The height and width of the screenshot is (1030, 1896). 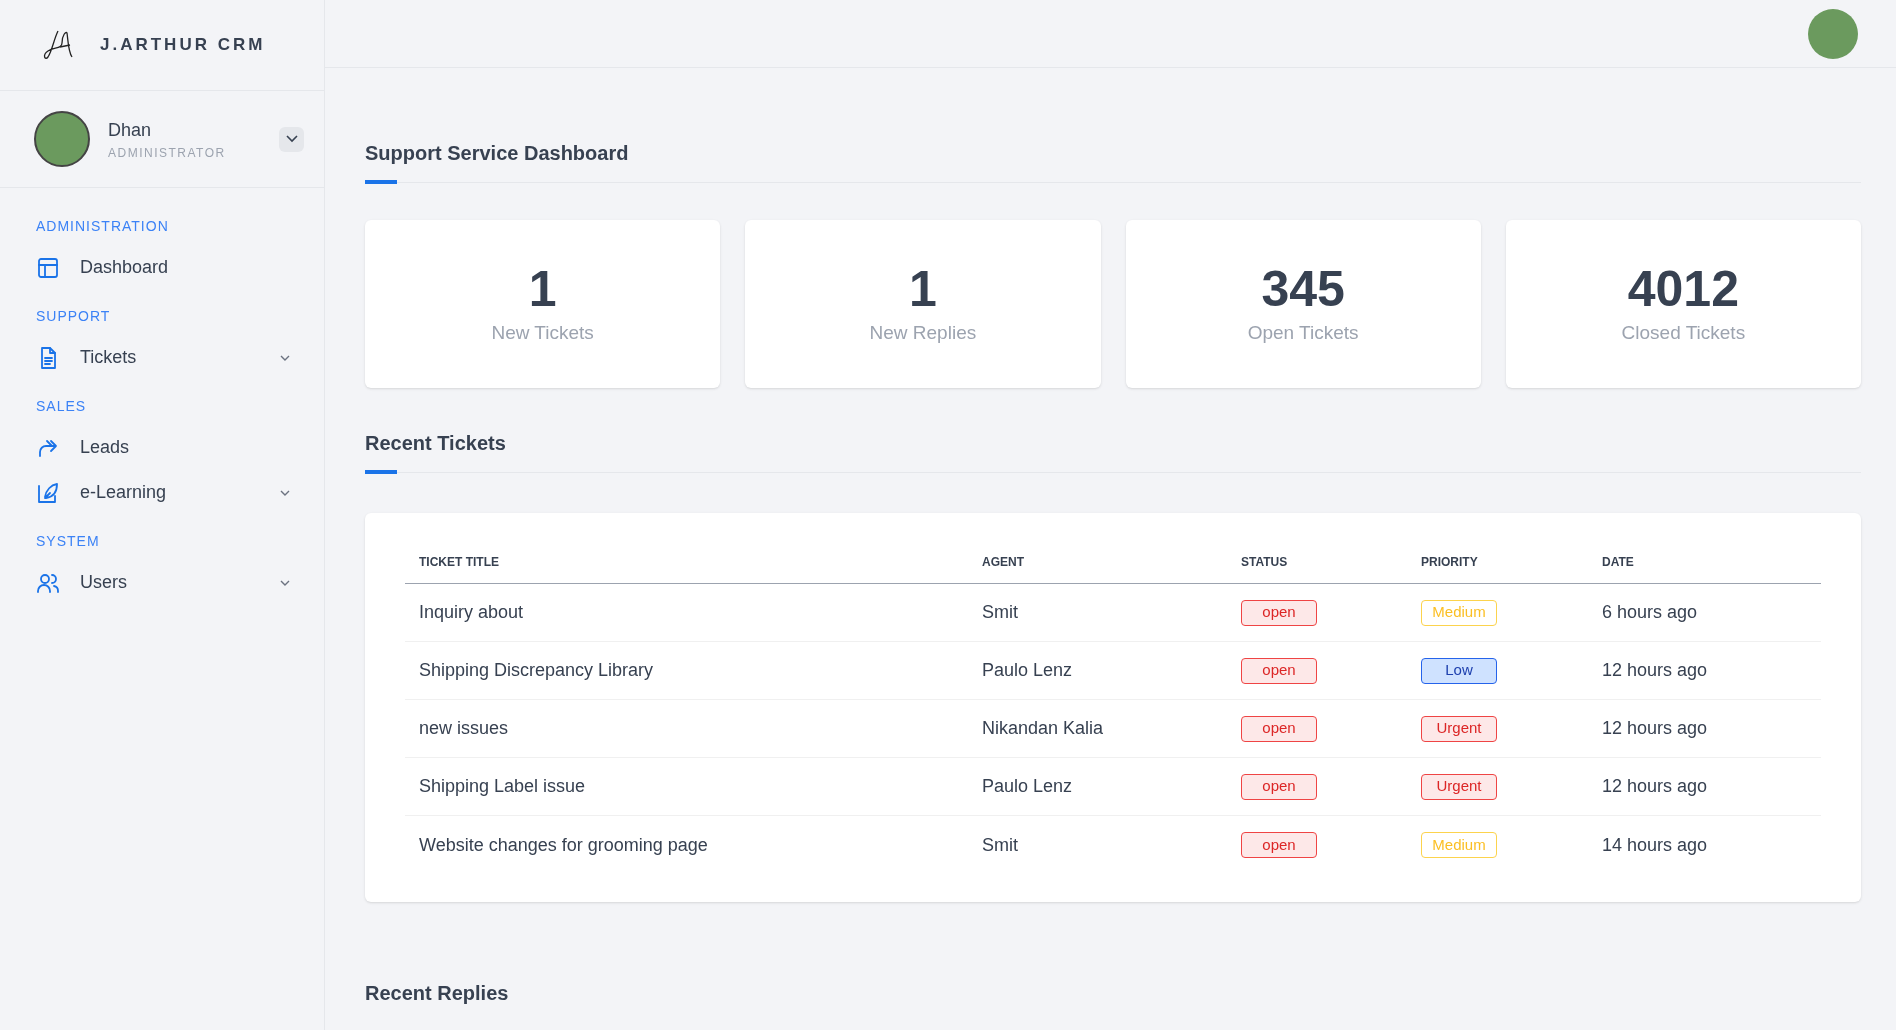 I want to click on section-heading: ADMINISTRATION, so click(x=102, y=226).